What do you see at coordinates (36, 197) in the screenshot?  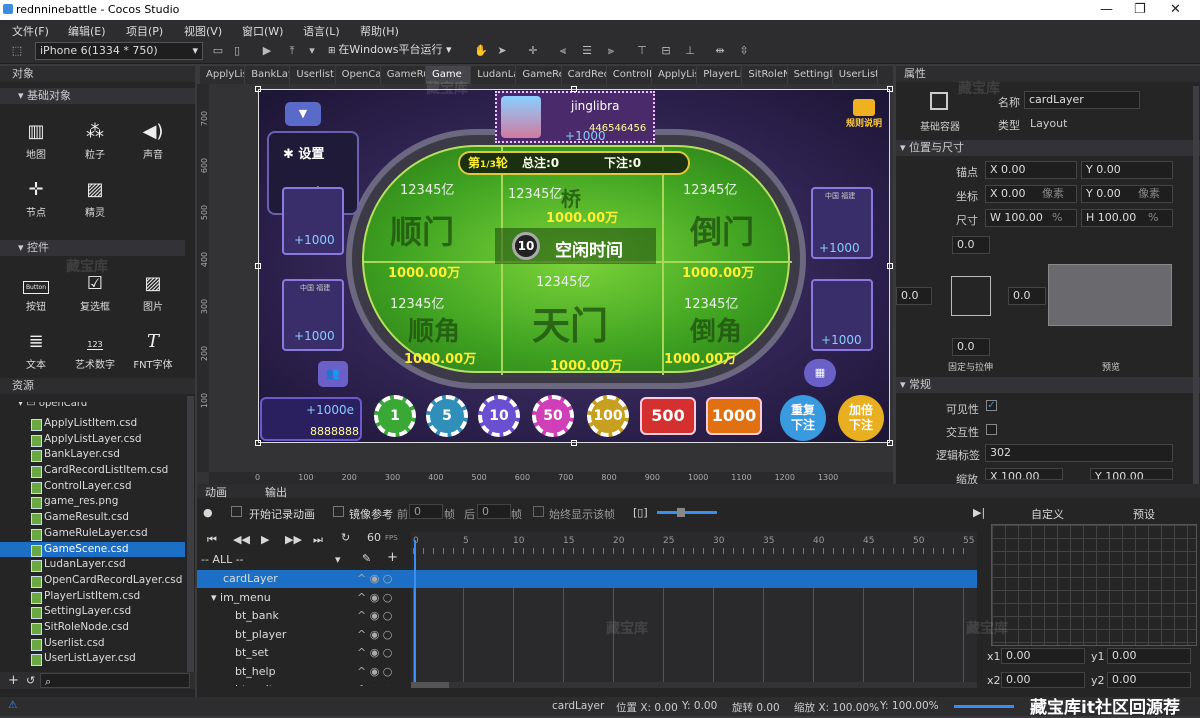 I see `object-node: ✛ 节点` at bounding box center [36, 197].